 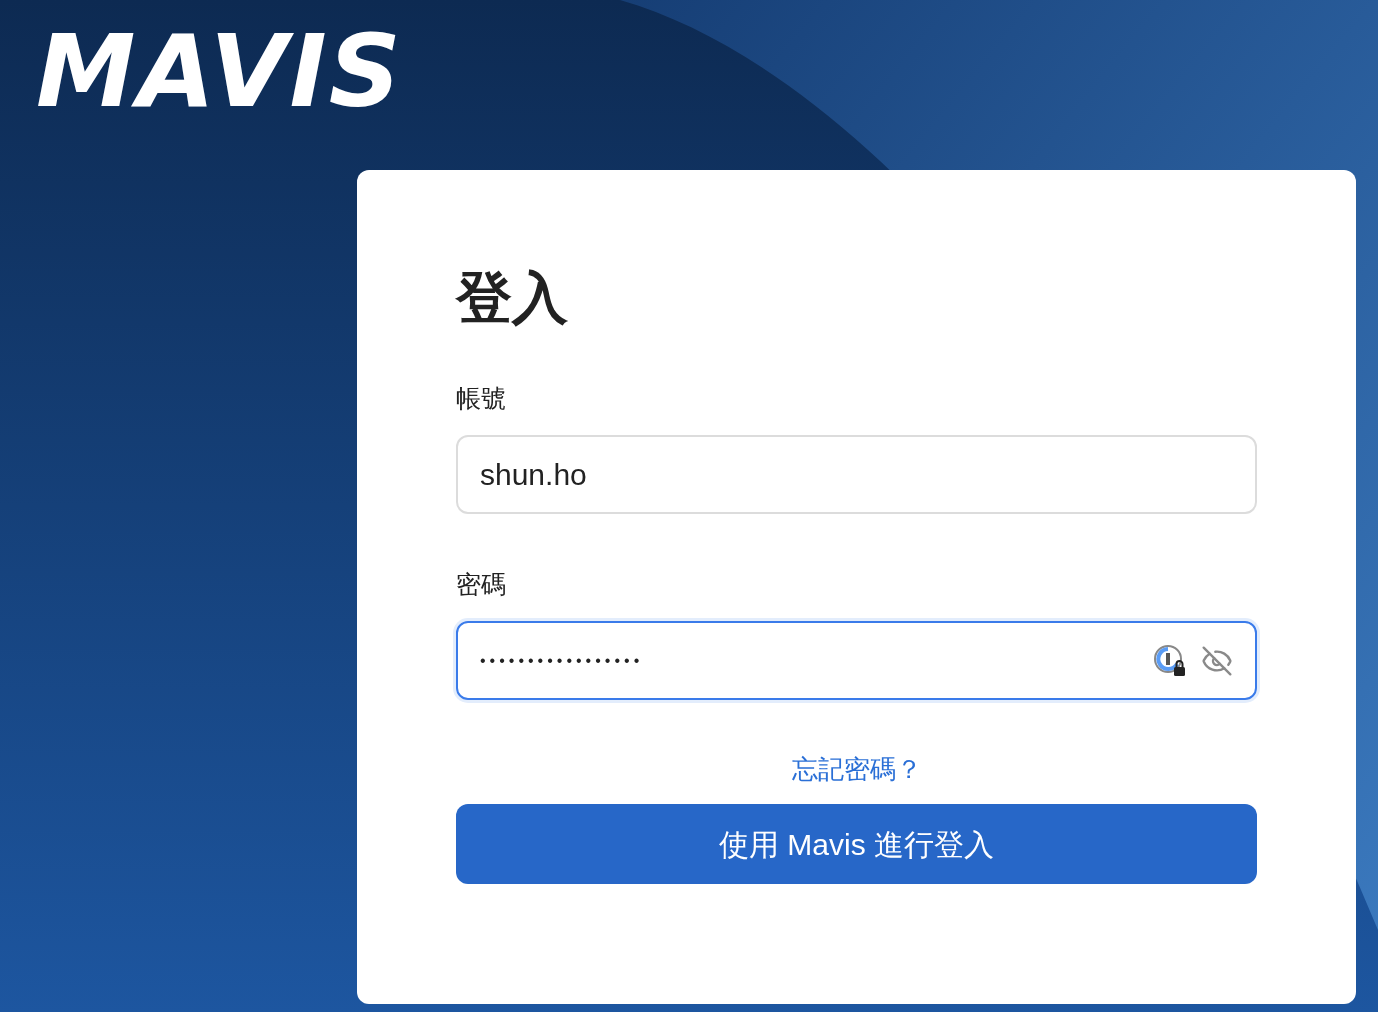 I want to click on username-field: shun.ho, so click(x=856, y=474).